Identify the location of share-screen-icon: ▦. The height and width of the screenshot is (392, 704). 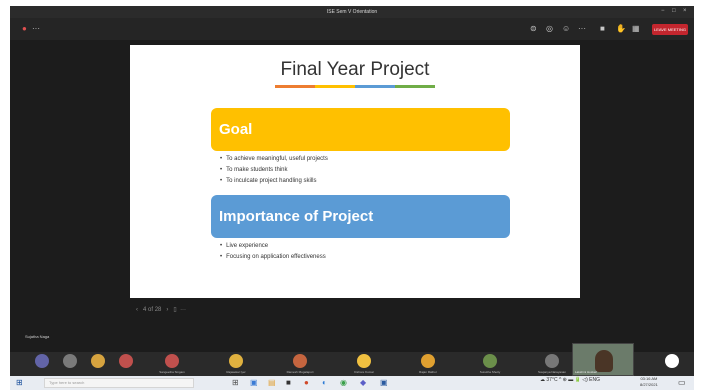
(636, 28).